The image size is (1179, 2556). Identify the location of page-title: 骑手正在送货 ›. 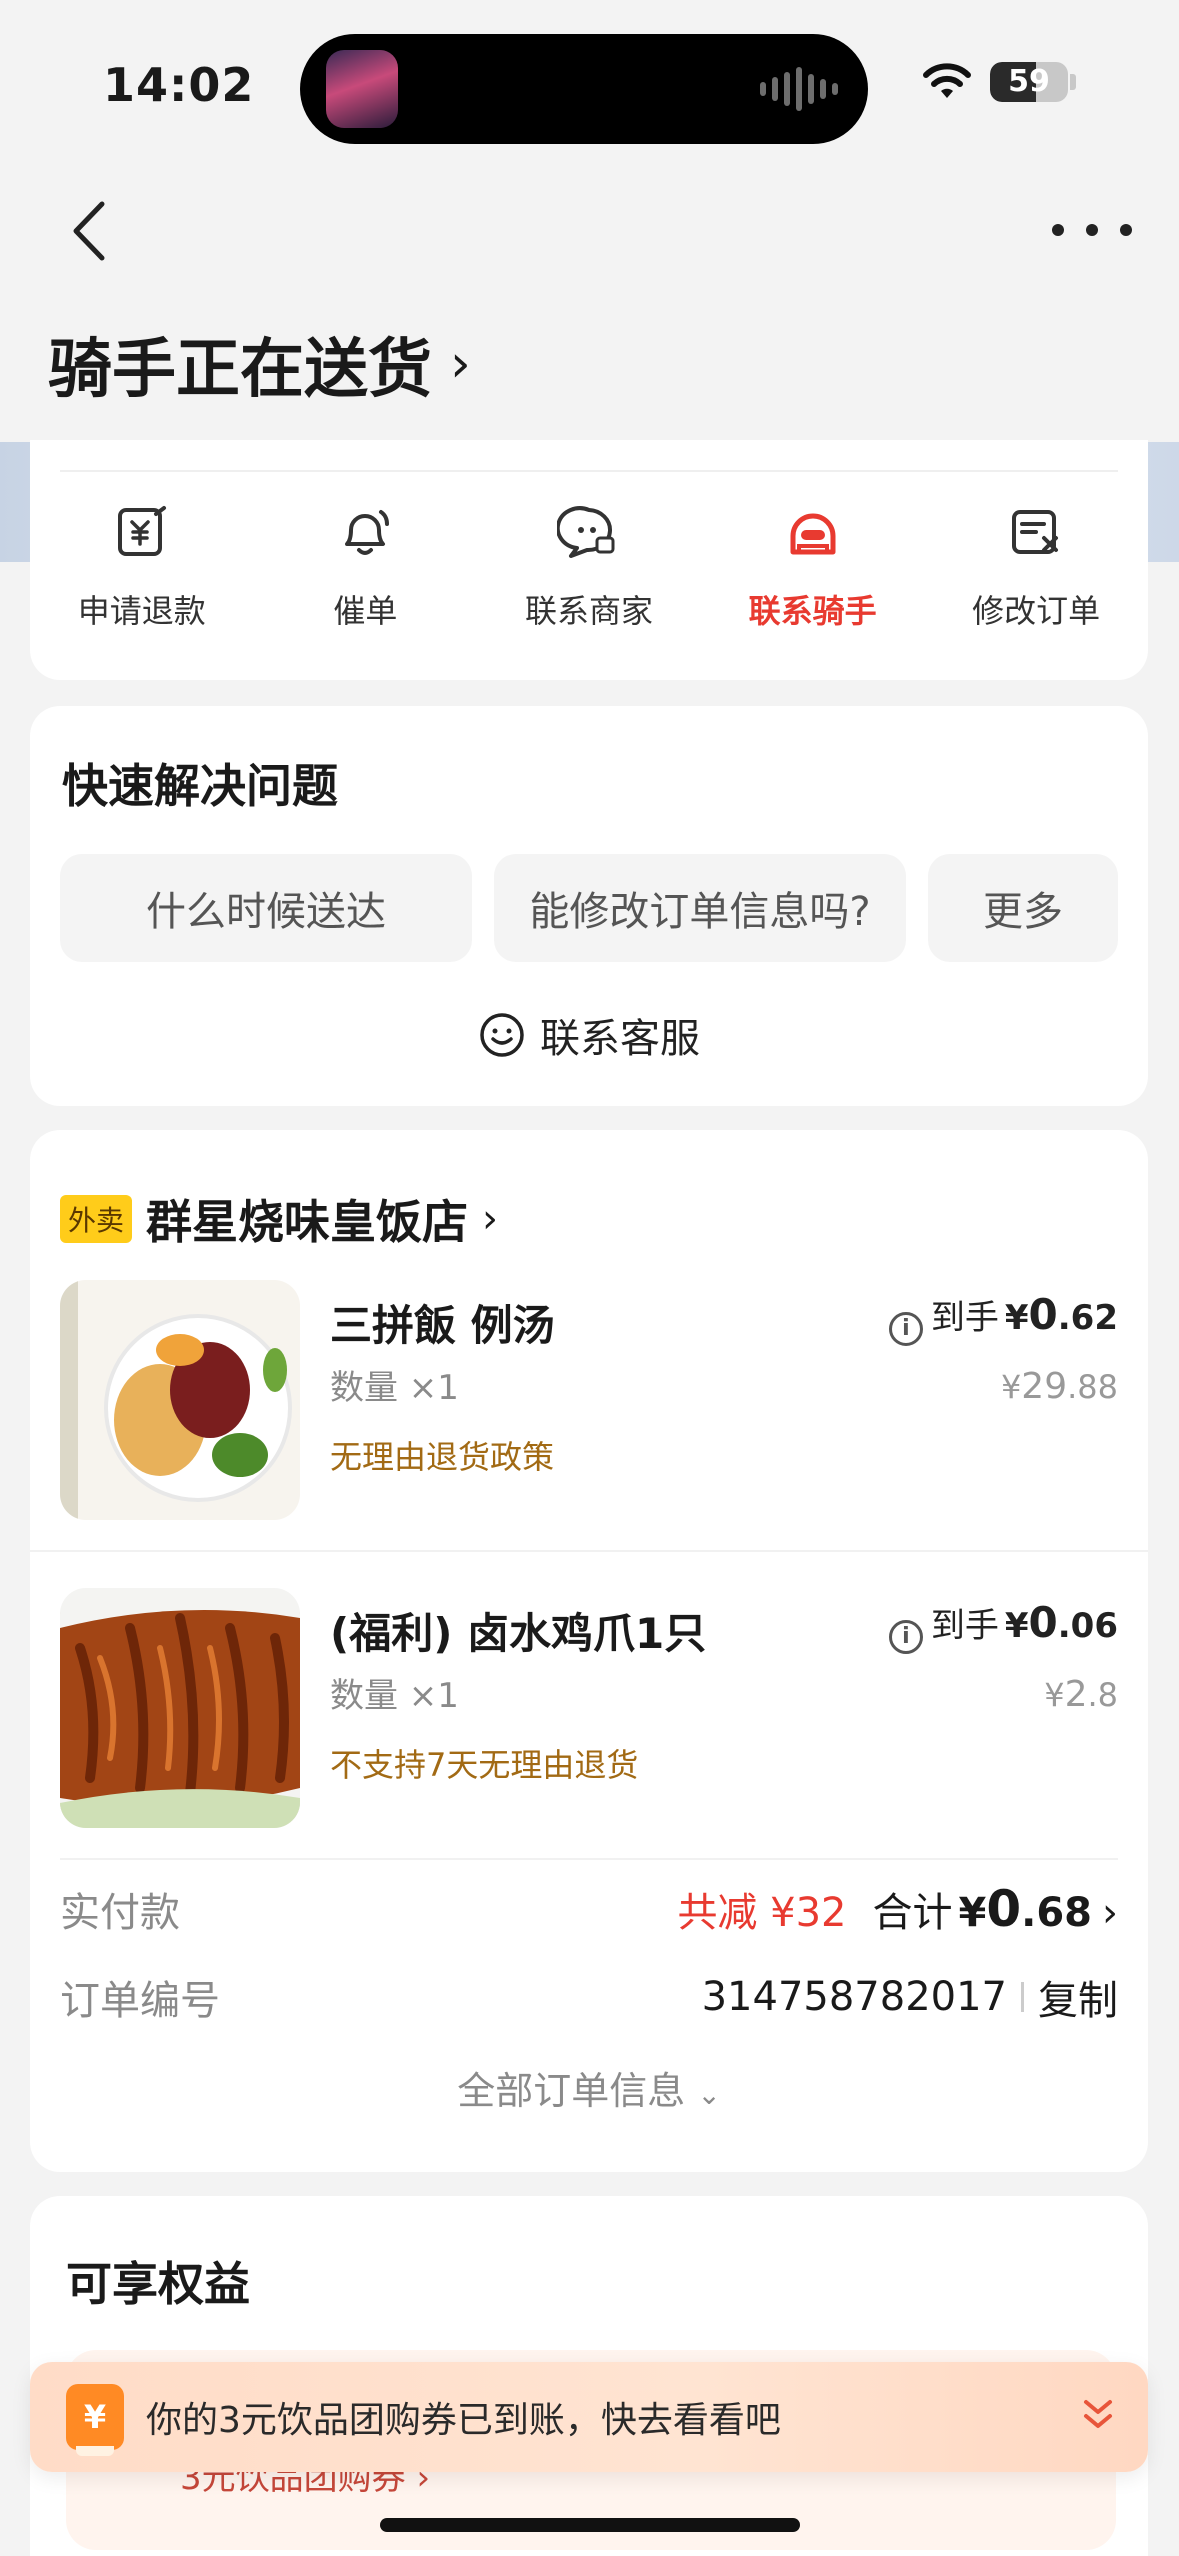
(259, 364).